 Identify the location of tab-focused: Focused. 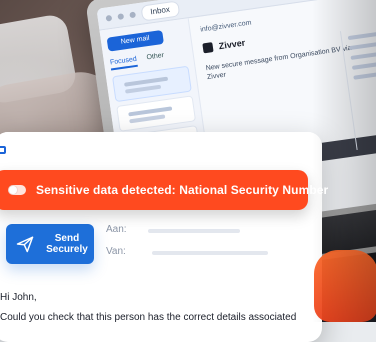
(123, 63).